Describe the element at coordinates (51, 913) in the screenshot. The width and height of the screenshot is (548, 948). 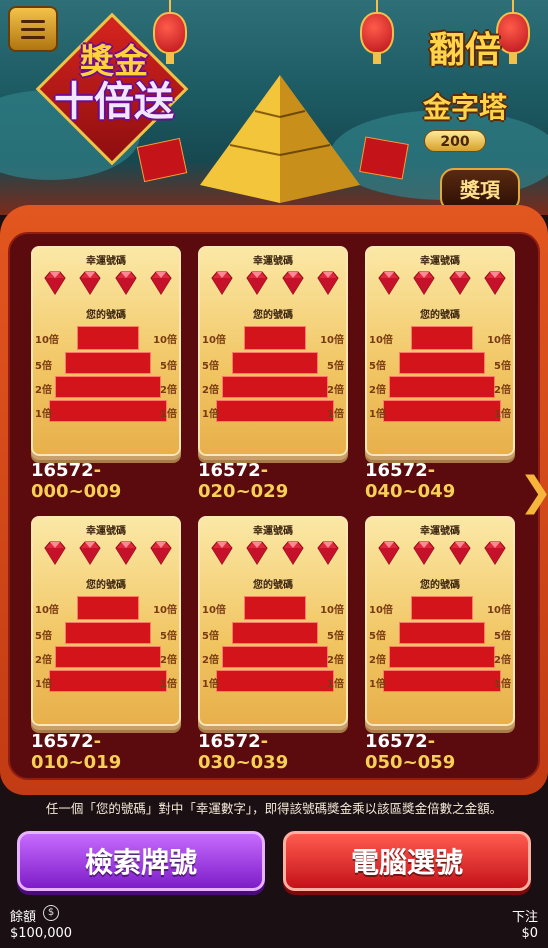
I see `coin-icon: $` at that location.